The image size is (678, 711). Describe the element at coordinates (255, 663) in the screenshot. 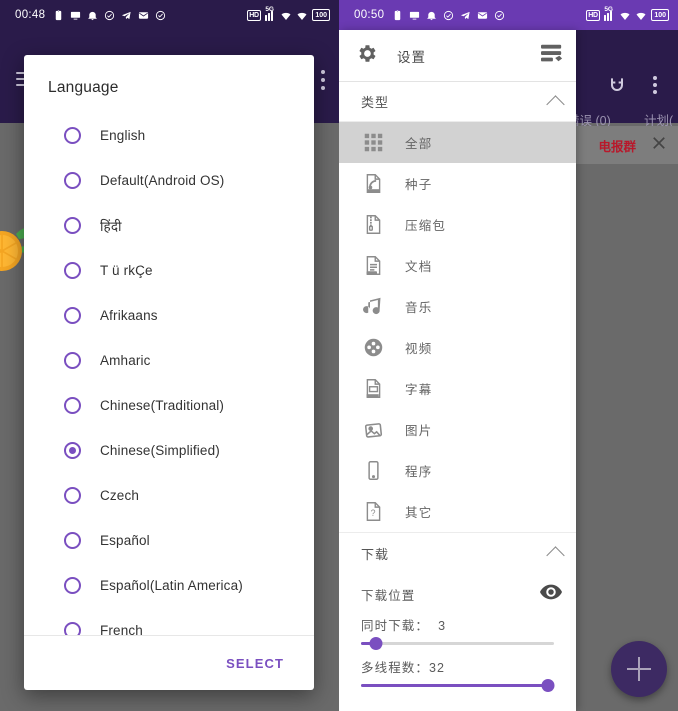

I see `select-button: SELECT` at that location.